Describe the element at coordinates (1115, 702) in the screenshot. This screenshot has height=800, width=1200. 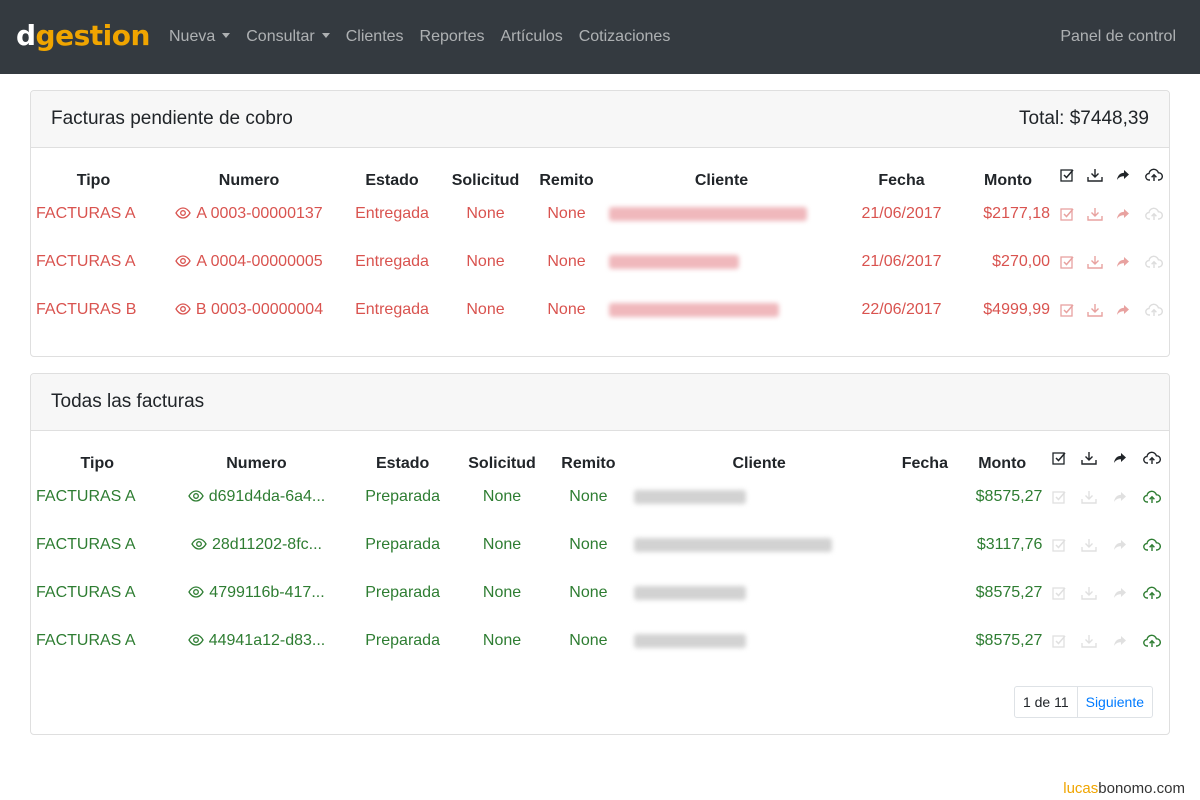
I see `pagination-next-button: Siguiente` at that location.